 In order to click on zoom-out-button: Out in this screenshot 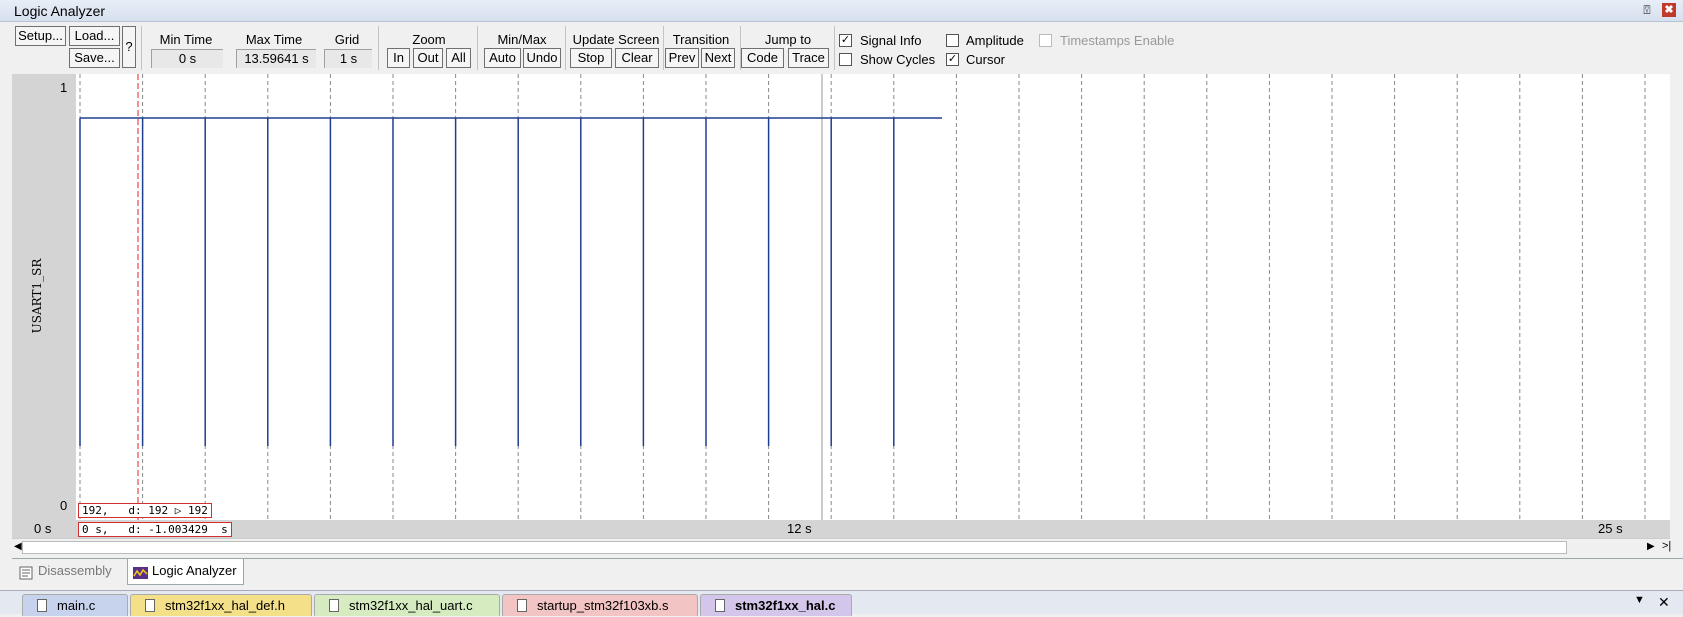, I will do `click(428, 58)`.